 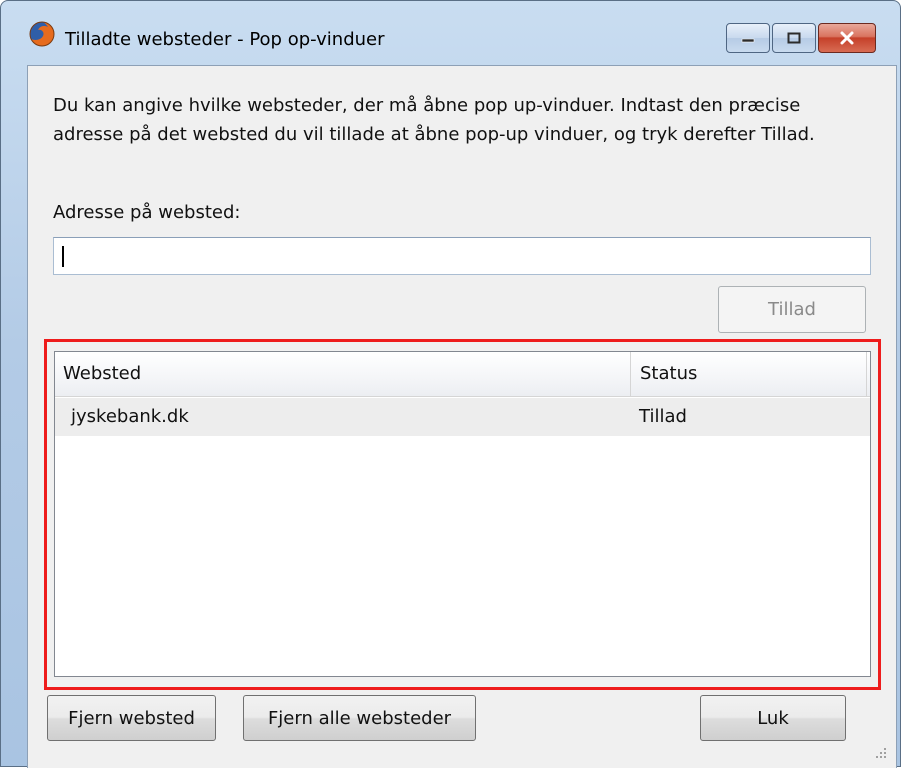 I want to click on row-site: jyskebank.dk, so click(x=130, y=416).